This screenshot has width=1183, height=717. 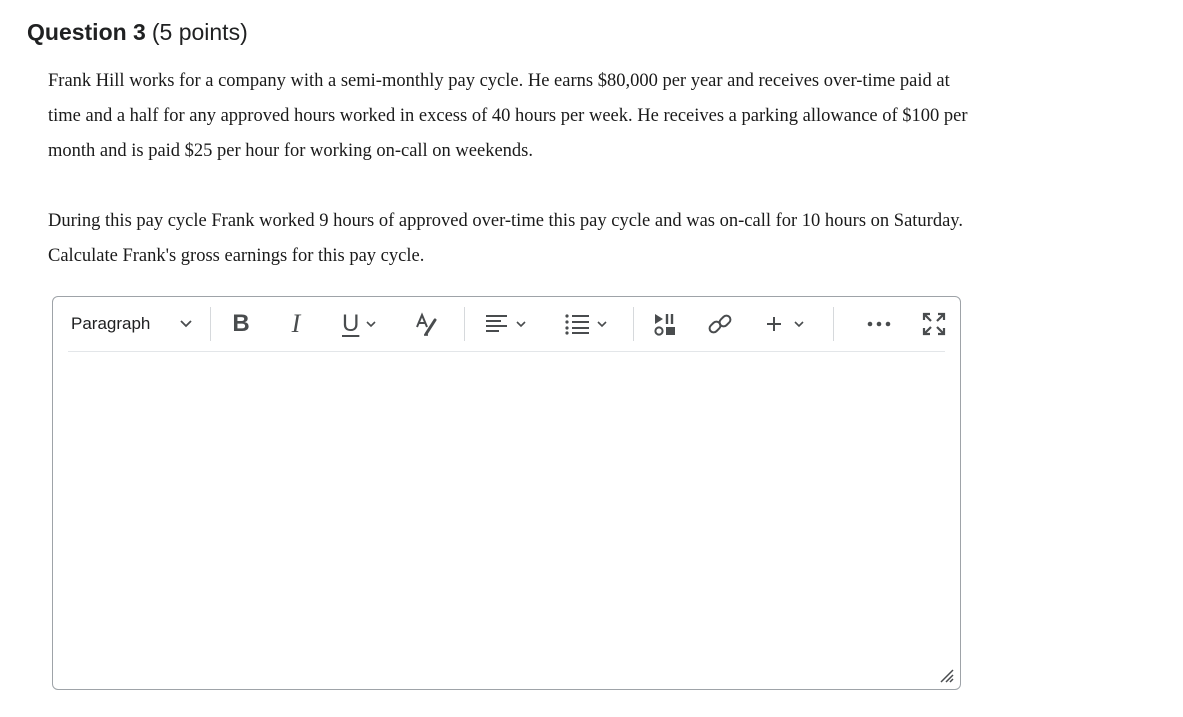 I want to click on question-points: (5 points), so click(x=199, y=32).